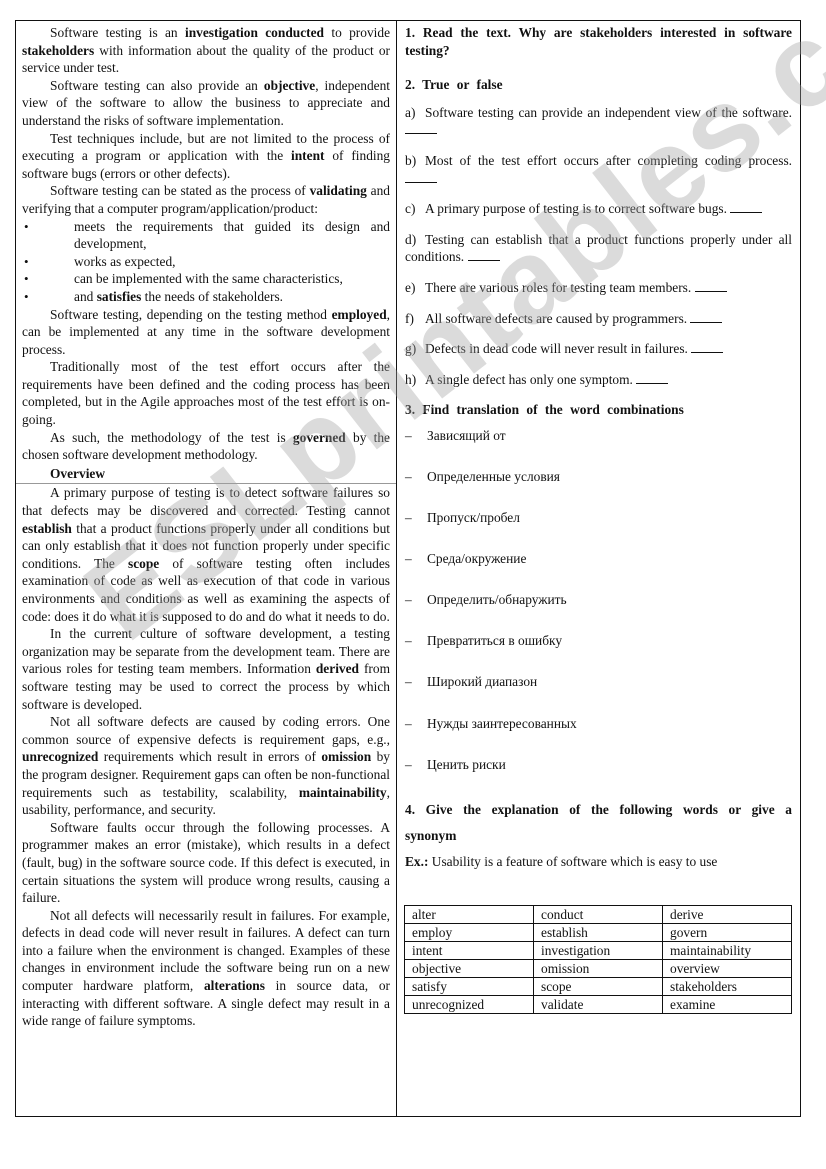 Image resolution: width=826 pixels, height=1169 pixels. Describe the element at coordinates (598, 765) in the screenshot. I see `translation-item: – Ценить риски` at that location.